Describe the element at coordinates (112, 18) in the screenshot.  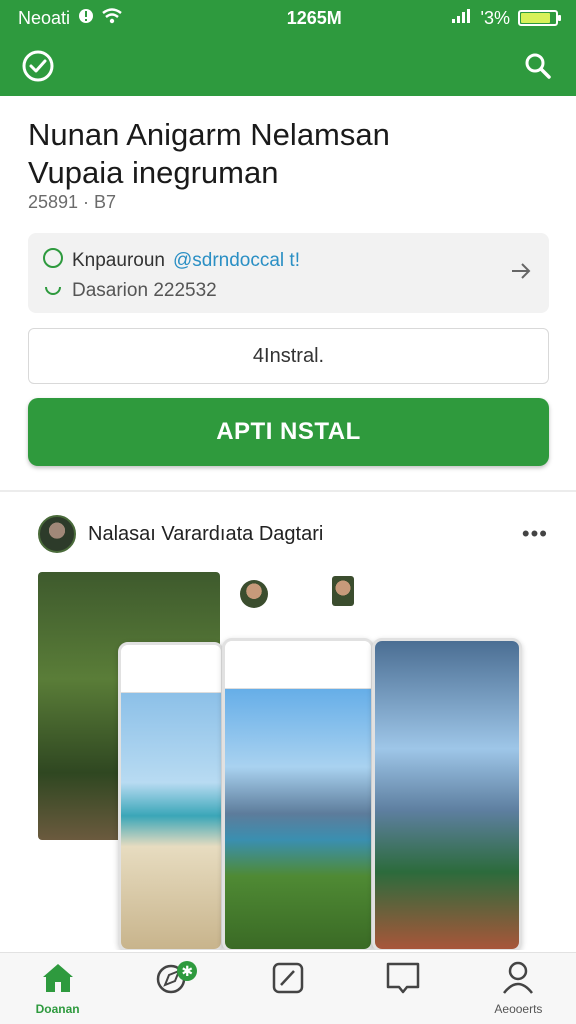
I see `wifi-icon` at that location.